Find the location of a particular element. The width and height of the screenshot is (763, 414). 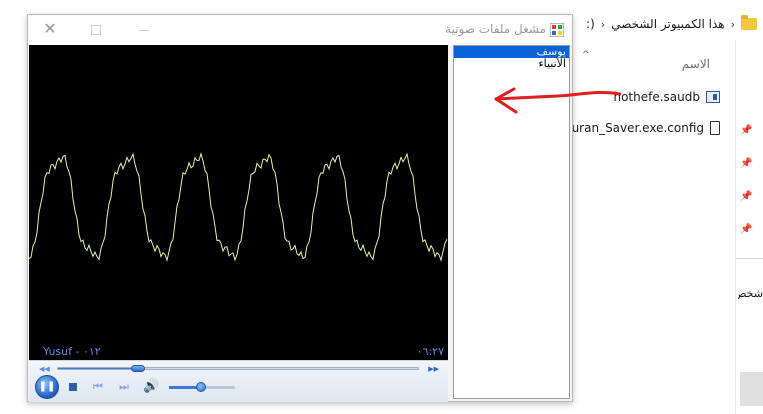

volume-icon: 🔊 is located at coordinates (151, 386).